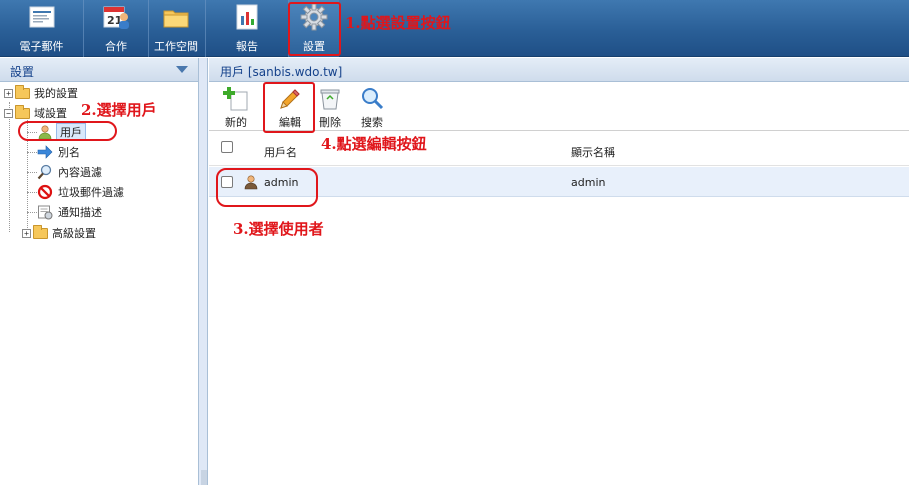 This screenshot has width=909, height=485. What do you see at coordinates (372, 99) in the screenshot?
I see `search-icon` at bounding box center [372, 99].